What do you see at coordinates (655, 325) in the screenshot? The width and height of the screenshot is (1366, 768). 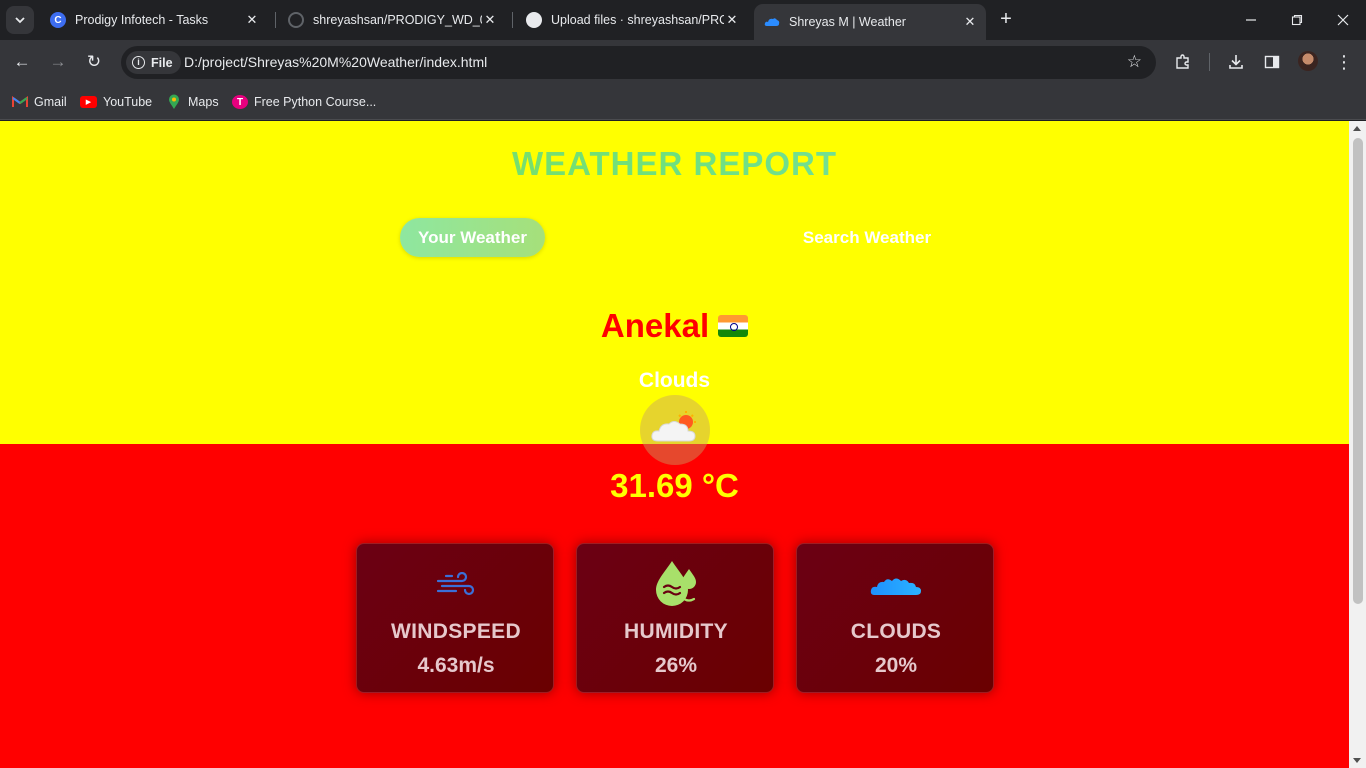 I see `city-name: Anekal` at bounding box center [655, 325].